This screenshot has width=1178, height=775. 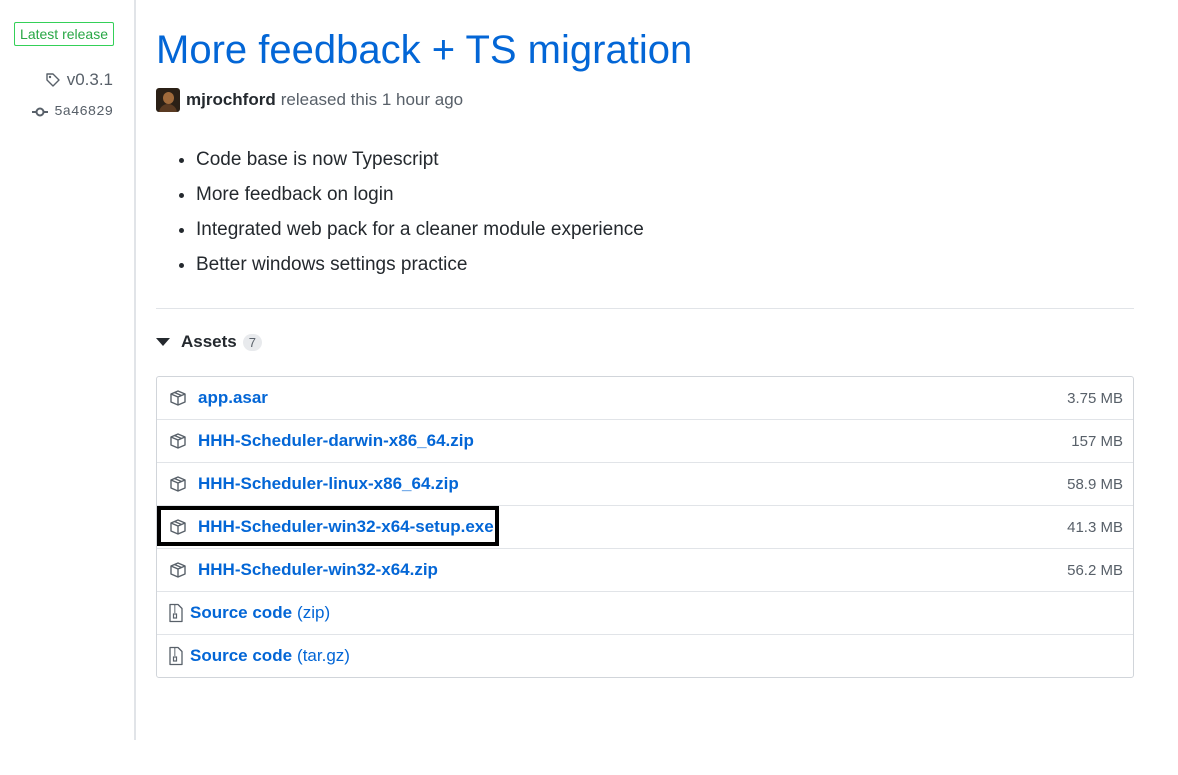 I want to click on asset-name: HHH-Scheduler-win32-x64.zip, so click(x=318, y=569).